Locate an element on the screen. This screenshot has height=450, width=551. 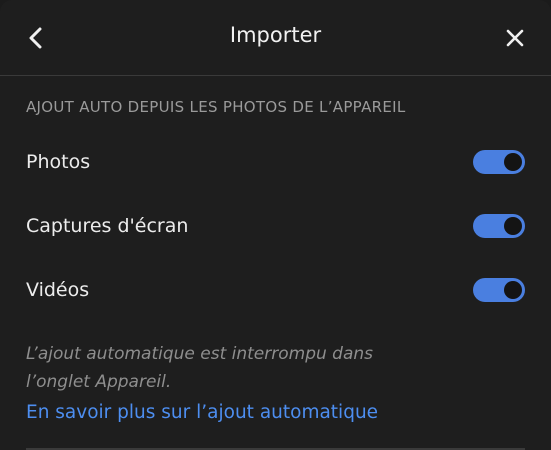
toggle-label: Captures d'écran is located at coordinates (107, 226).